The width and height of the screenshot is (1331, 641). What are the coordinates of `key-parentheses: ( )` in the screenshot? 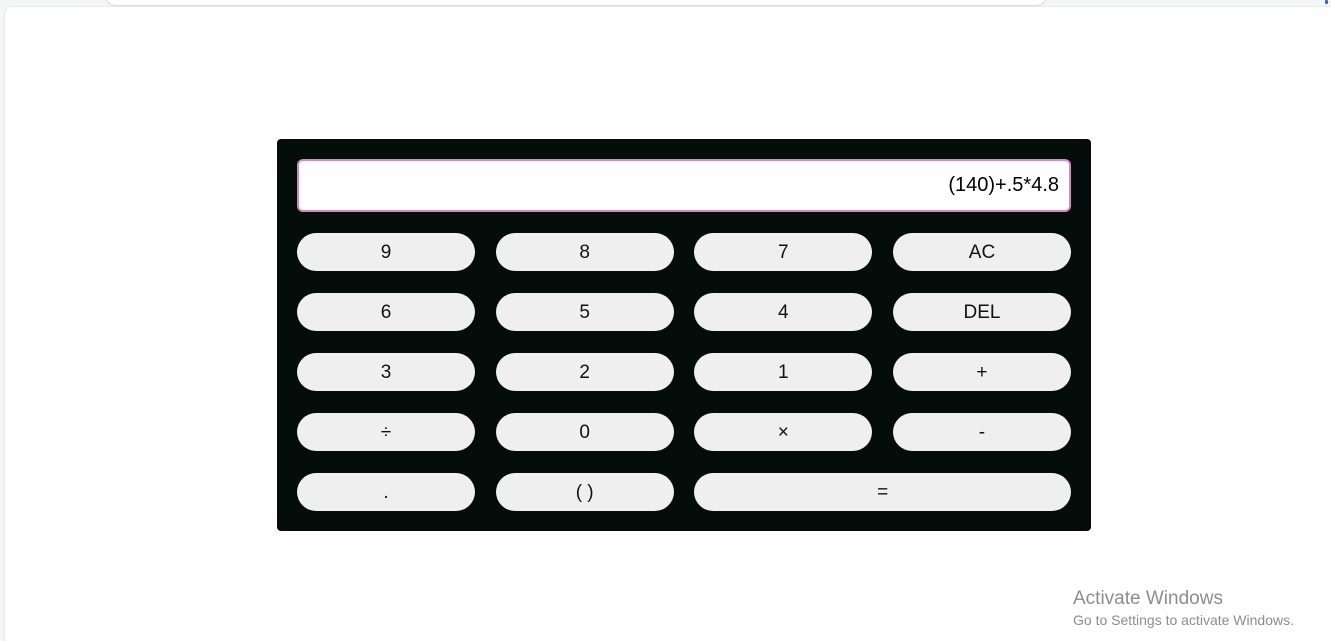 It's located at (584, 492).